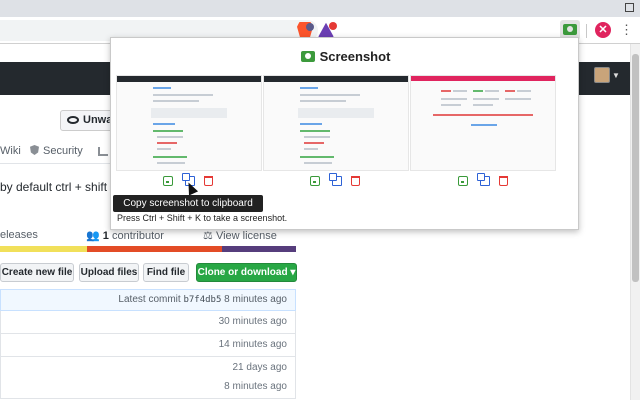  I want to click on clone-or-download-button: Clone or download ▾, so click(246, 272).